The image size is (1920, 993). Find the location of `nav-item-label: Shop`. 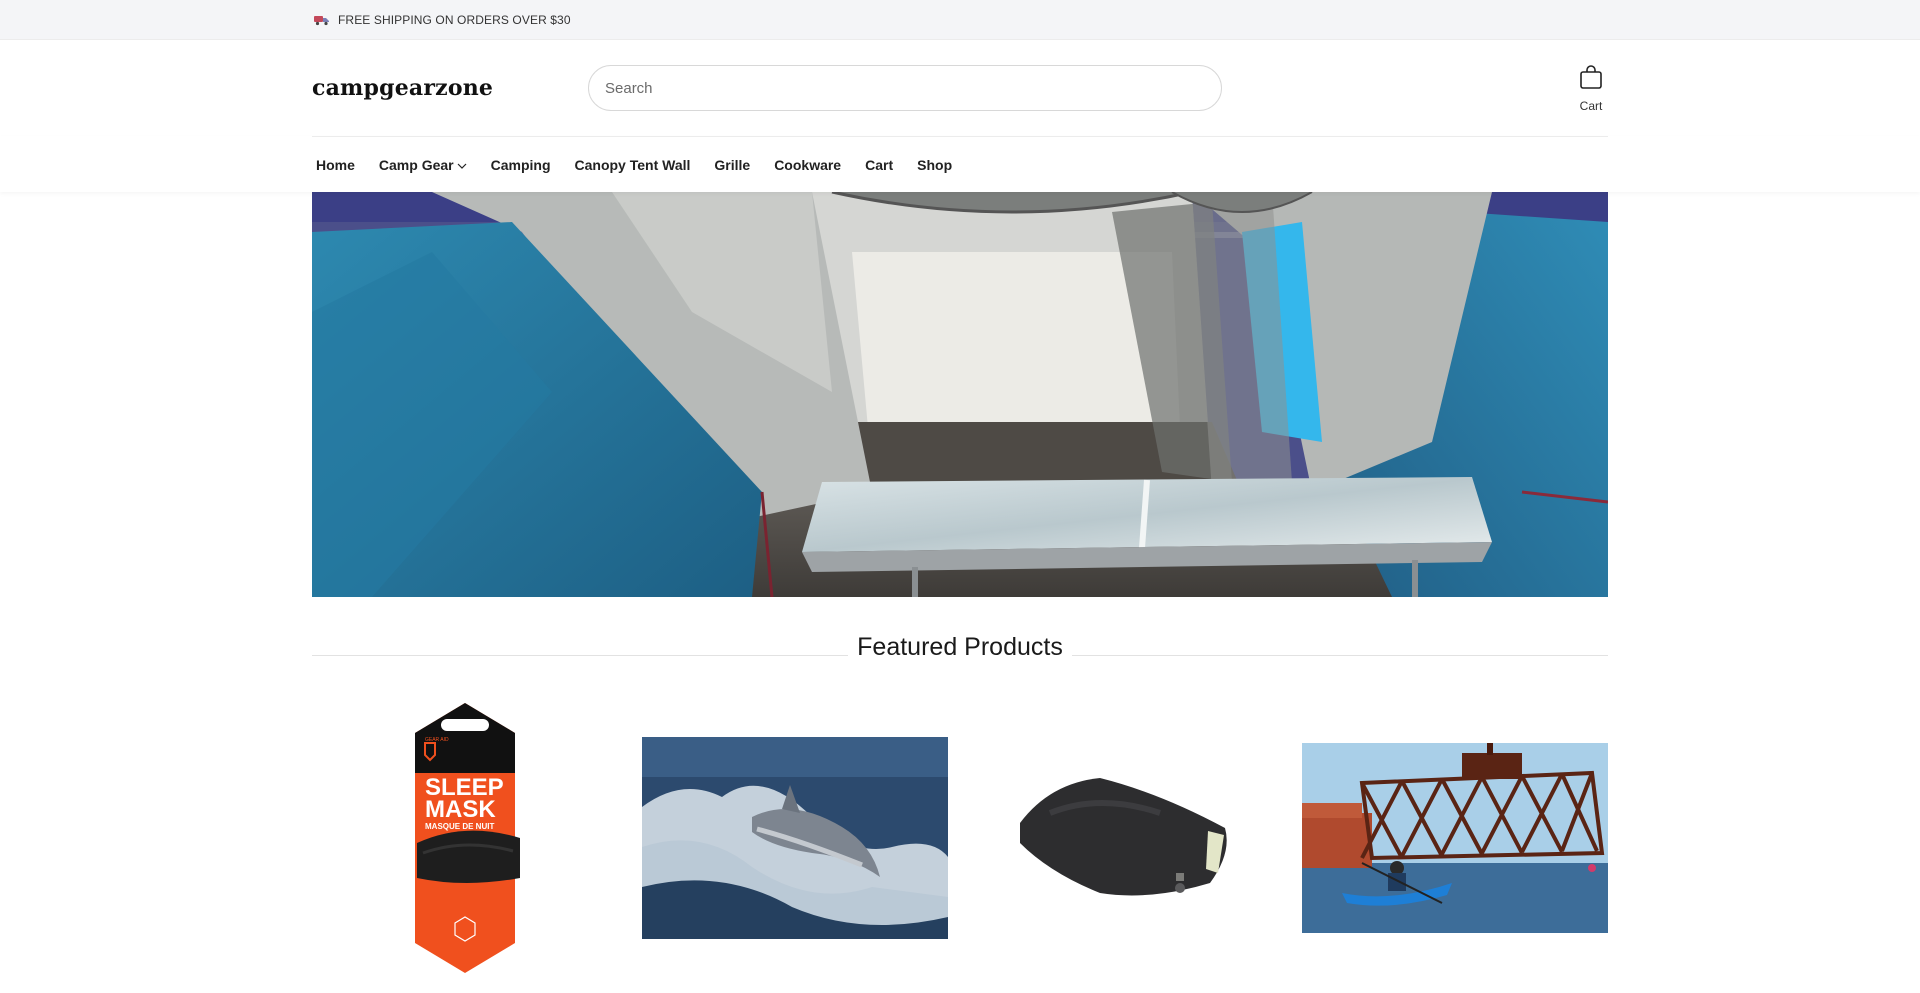

nav-item-label: Shop is located at coordinates (935, 164).